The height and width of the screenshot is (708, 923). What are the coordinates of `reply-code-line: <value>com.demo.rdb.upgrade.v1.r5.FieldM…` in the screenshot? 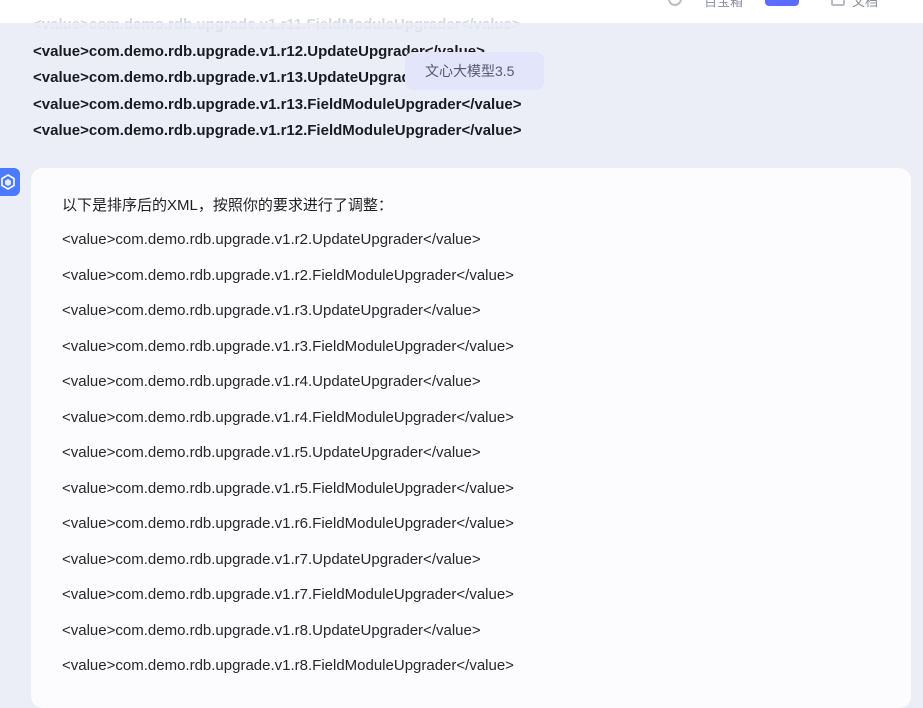 It's located at (288, 488).